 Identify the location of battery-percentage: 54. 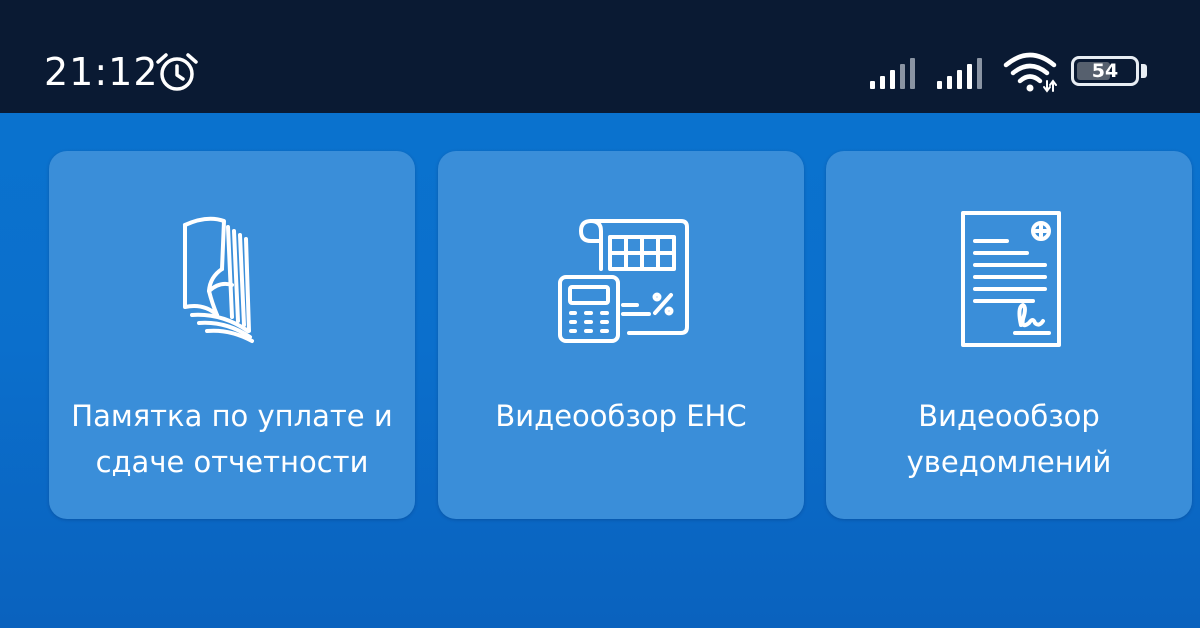
(1105, 71).